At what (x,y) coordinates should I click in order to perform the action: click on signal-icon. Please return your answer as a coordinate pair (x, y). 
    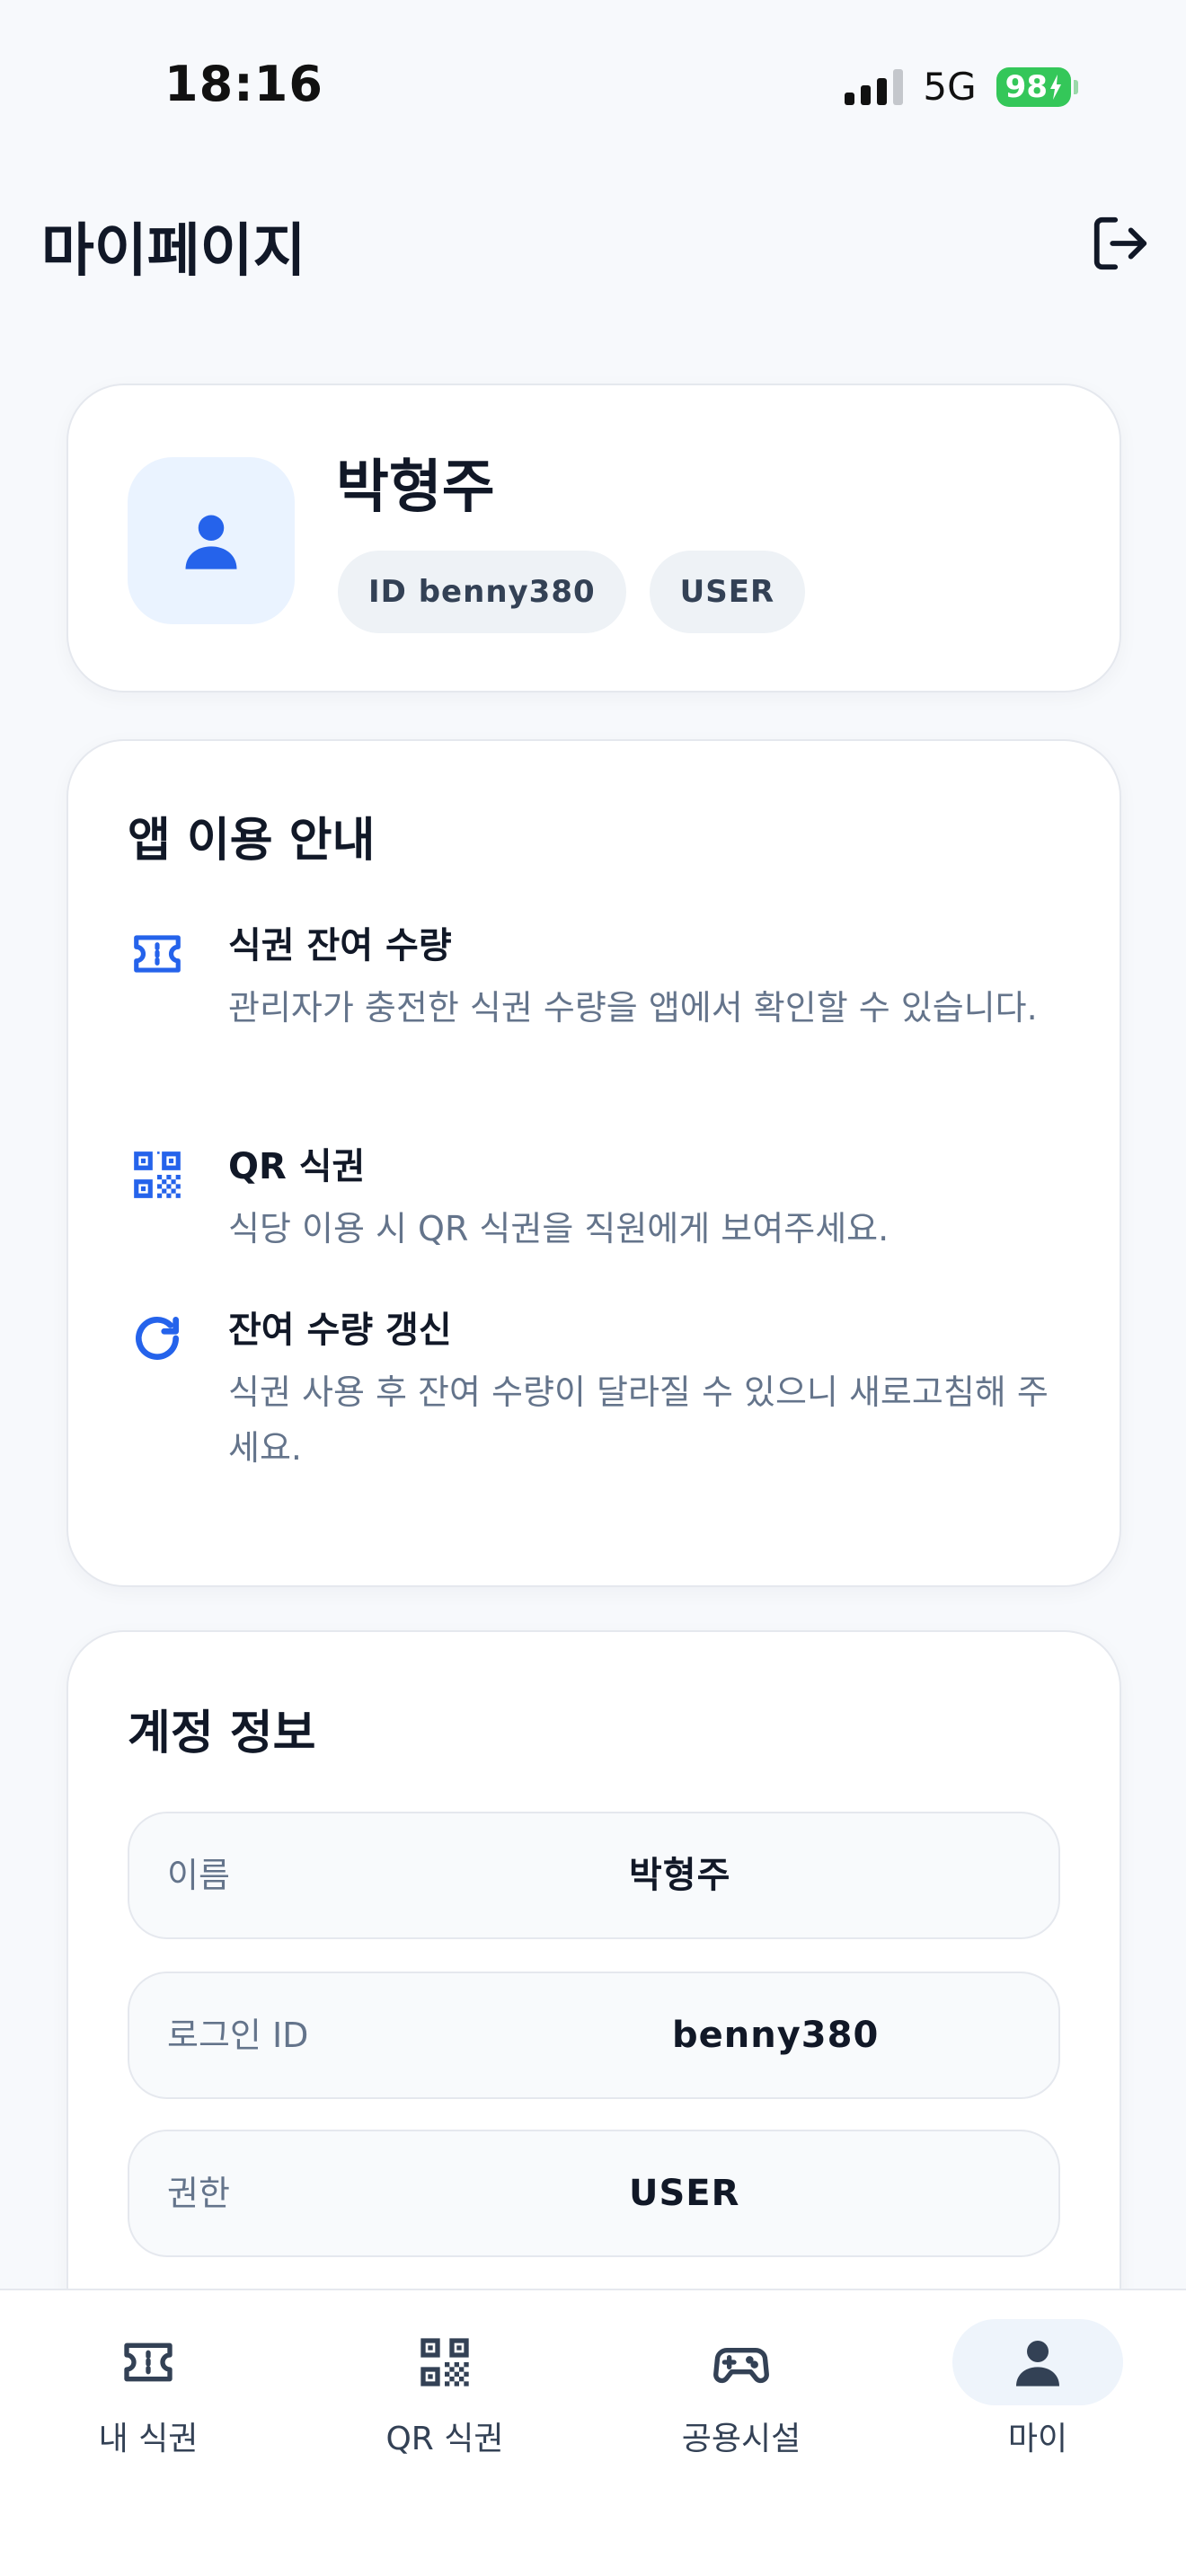
    Looking at the image, I should click on (874, 86).